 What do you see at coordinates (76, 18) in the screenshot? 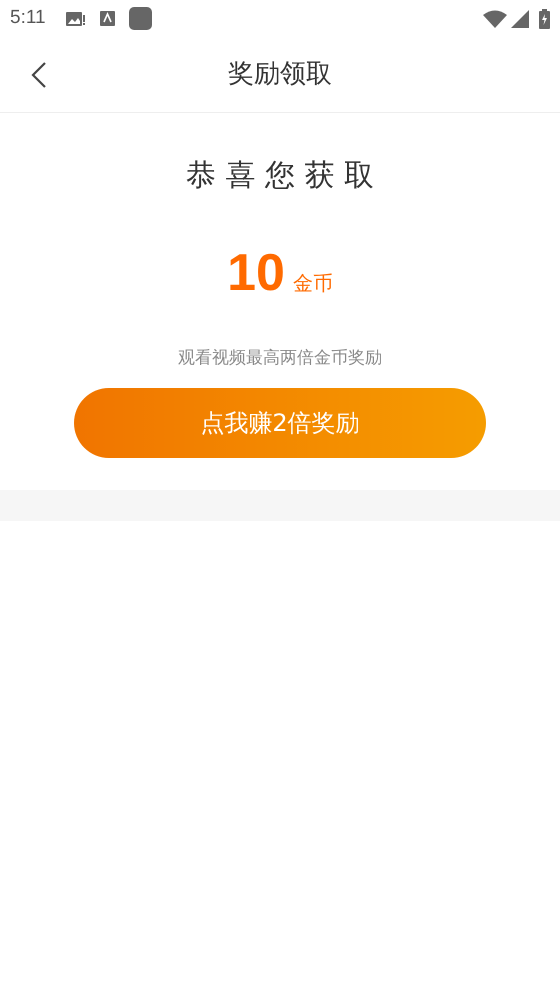
I see `image-alert-icon` at bounding box center [76, 18].